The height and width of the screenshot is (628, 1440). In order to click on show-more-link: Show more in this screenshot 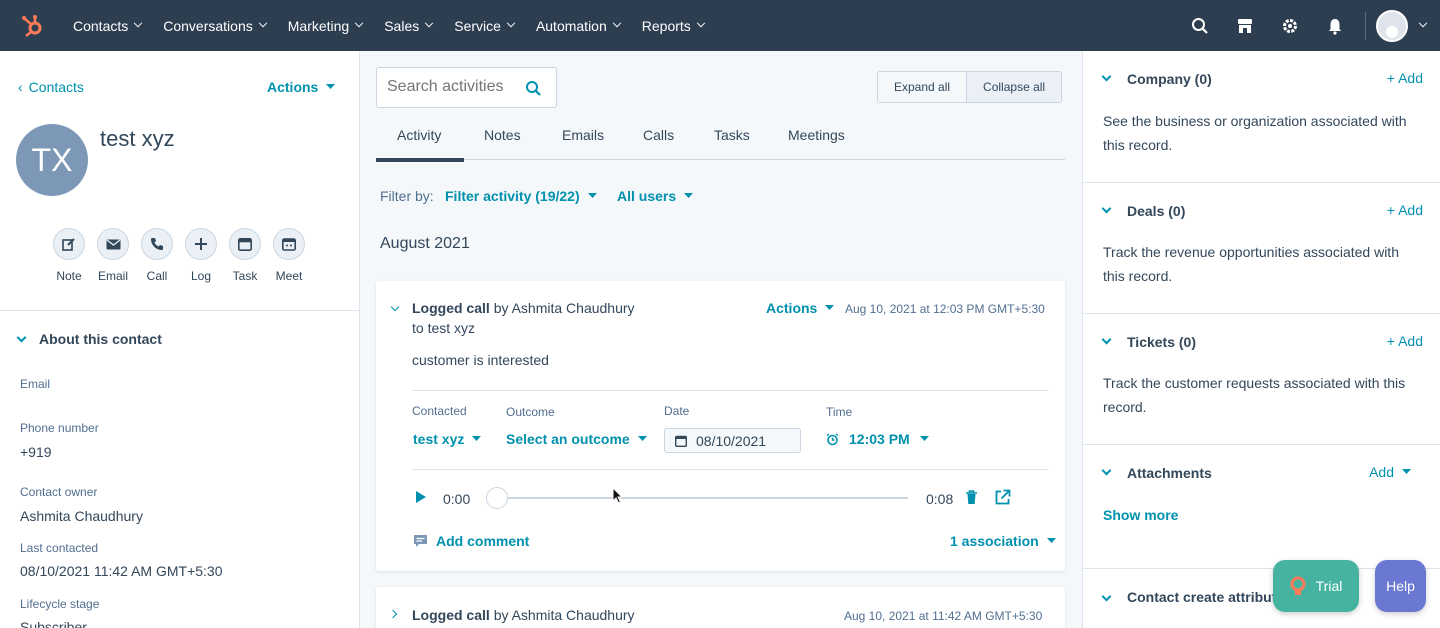, I will do `click(1140, 515)`.